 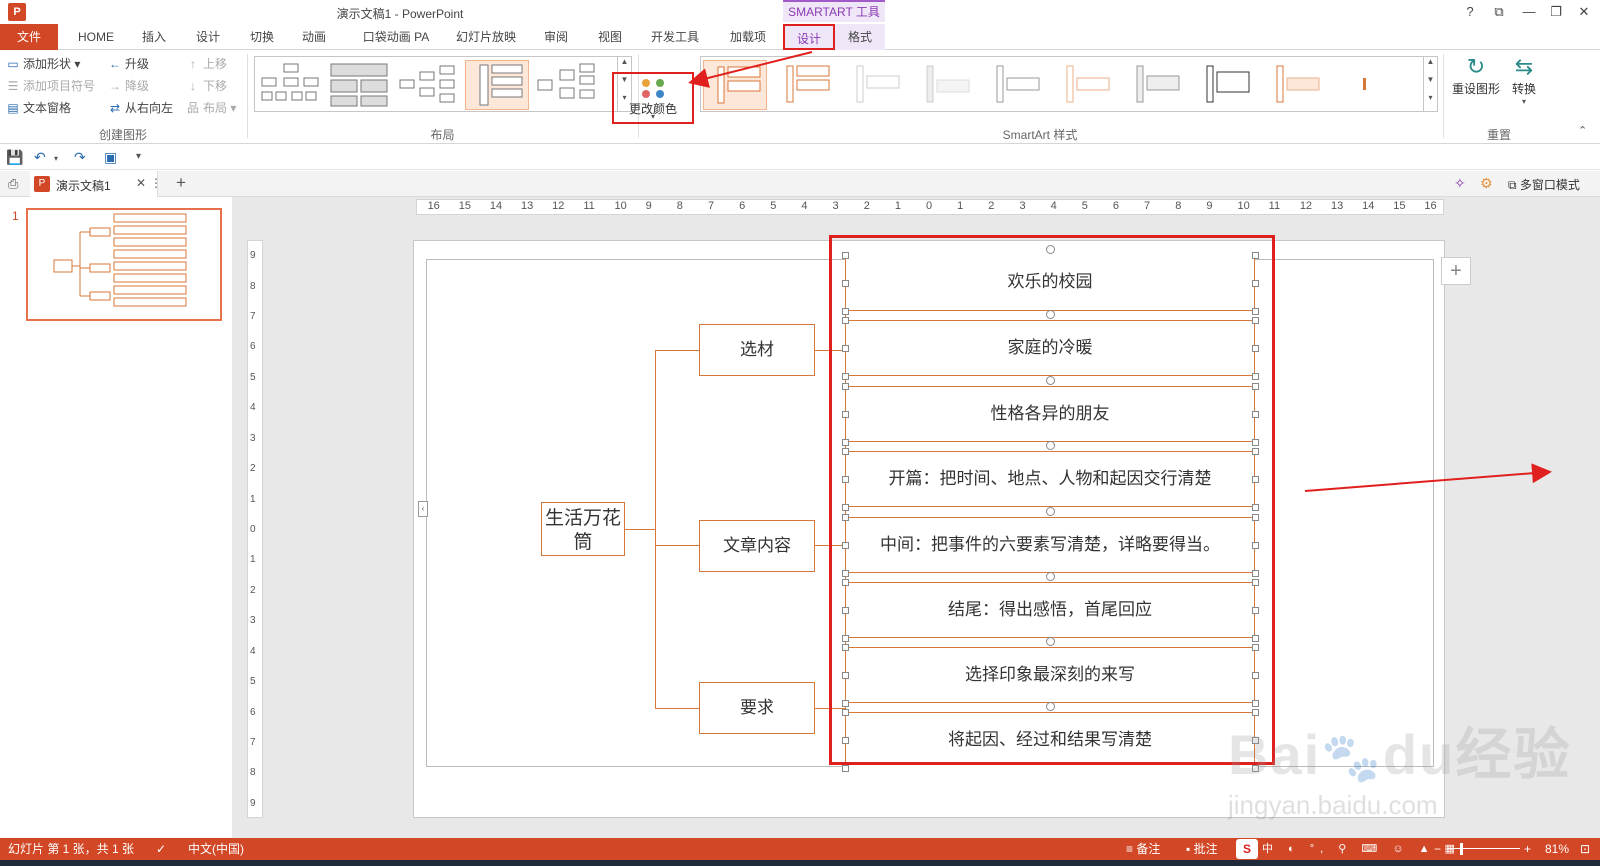 I want to click on notes-button: ≡ 备注, so click(x=1143, y=849).